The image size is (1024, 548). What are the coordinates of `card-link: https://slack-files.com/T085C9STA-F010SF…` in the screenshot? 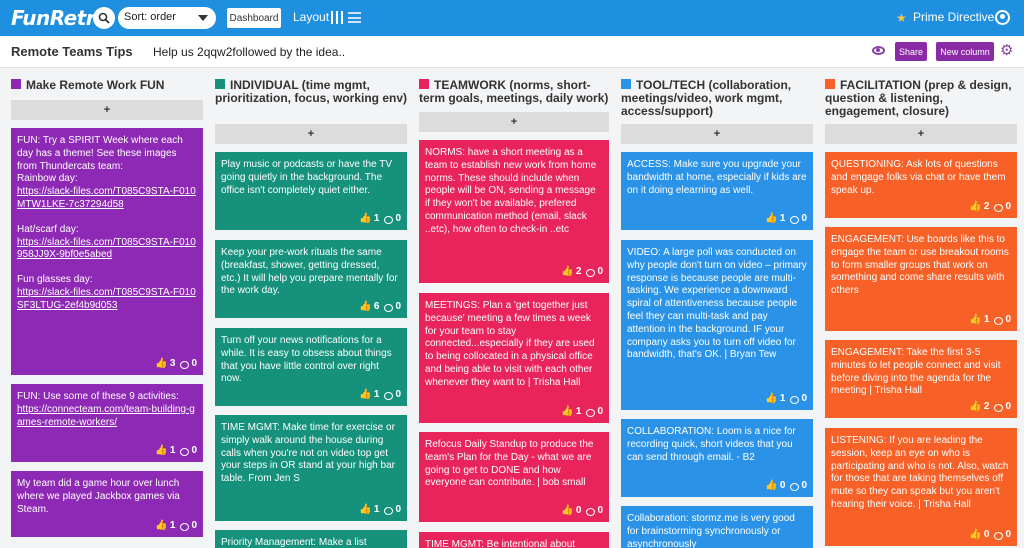 It's located at (107, 300).